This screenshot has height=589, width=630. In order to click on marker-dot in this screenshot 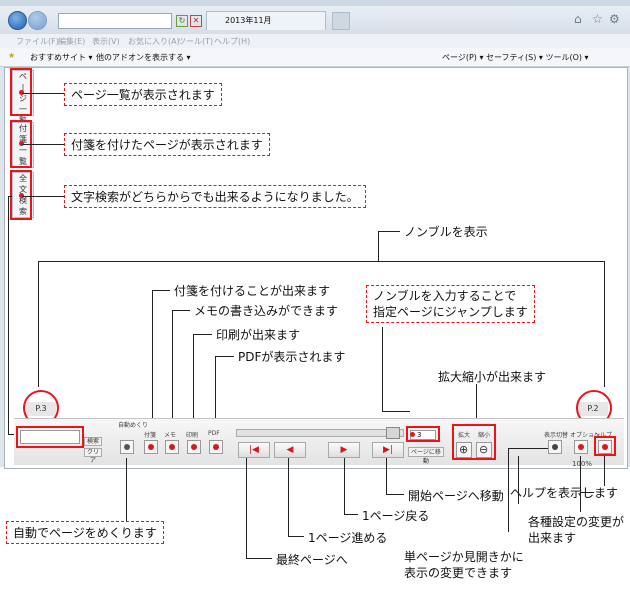, I will do `click(412, 434)`.